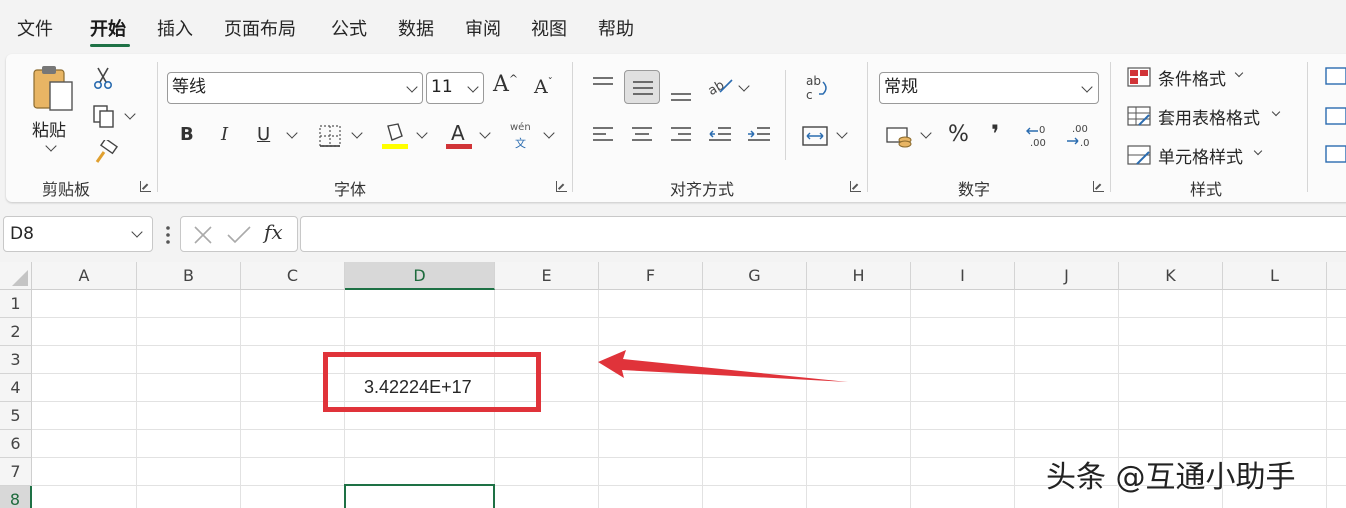 The image size is (1346, 508). What do you see at coordinates (1171, 276) in the screenshot?
I see `column-header-k: K` at bounding box center [1171, 276].